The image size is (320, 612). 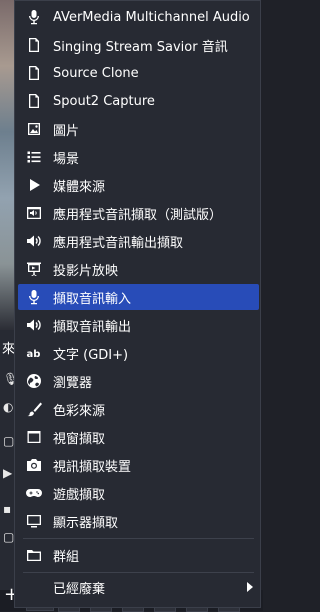 What do you see at coordinates (34, 521) in the screenshot?
I see `monitor-icon` at bounding box center [34, 521].